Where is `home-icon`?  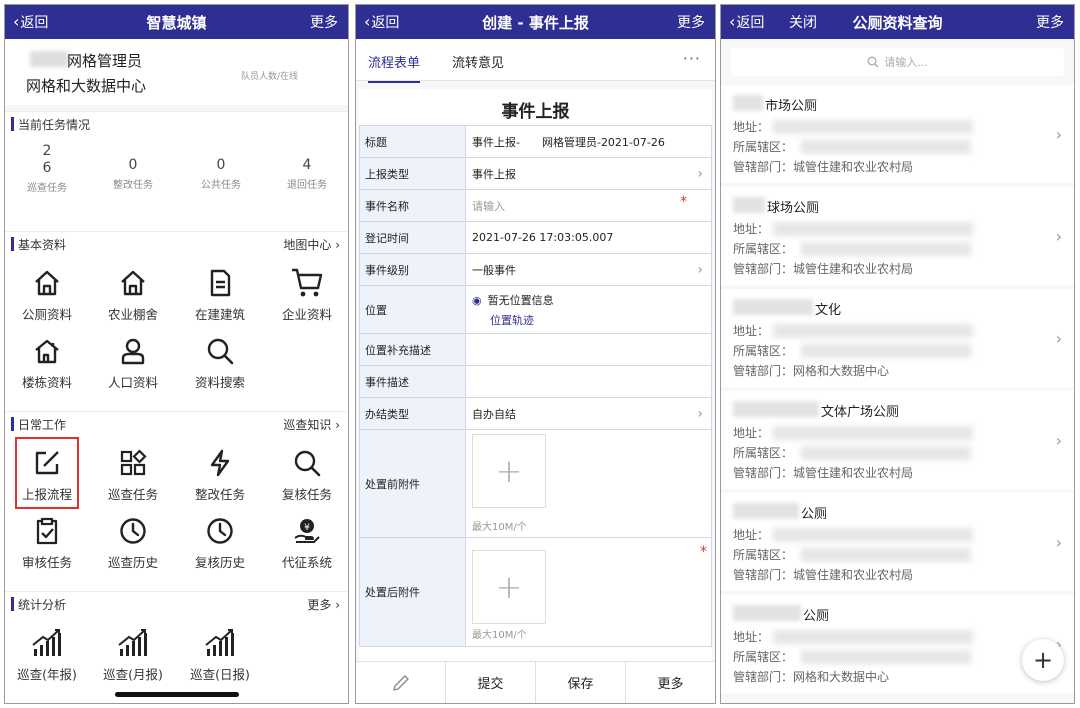
home-icon is located at coordinates (47, 283).